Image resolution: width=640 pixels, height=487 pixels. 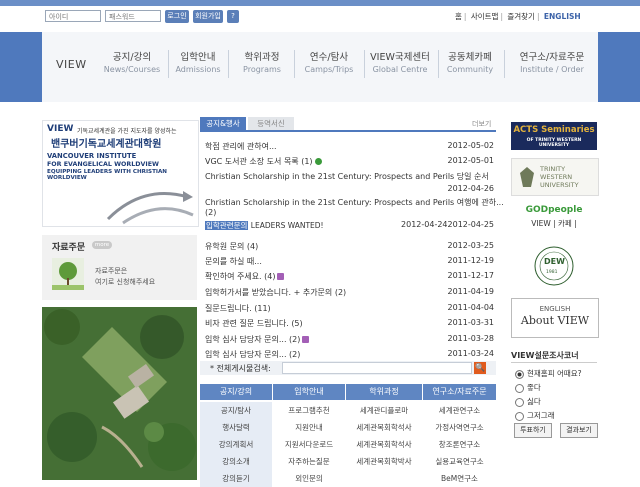 I want to click on quick-links-header: 공지/강의, so click(x=236, y=392).